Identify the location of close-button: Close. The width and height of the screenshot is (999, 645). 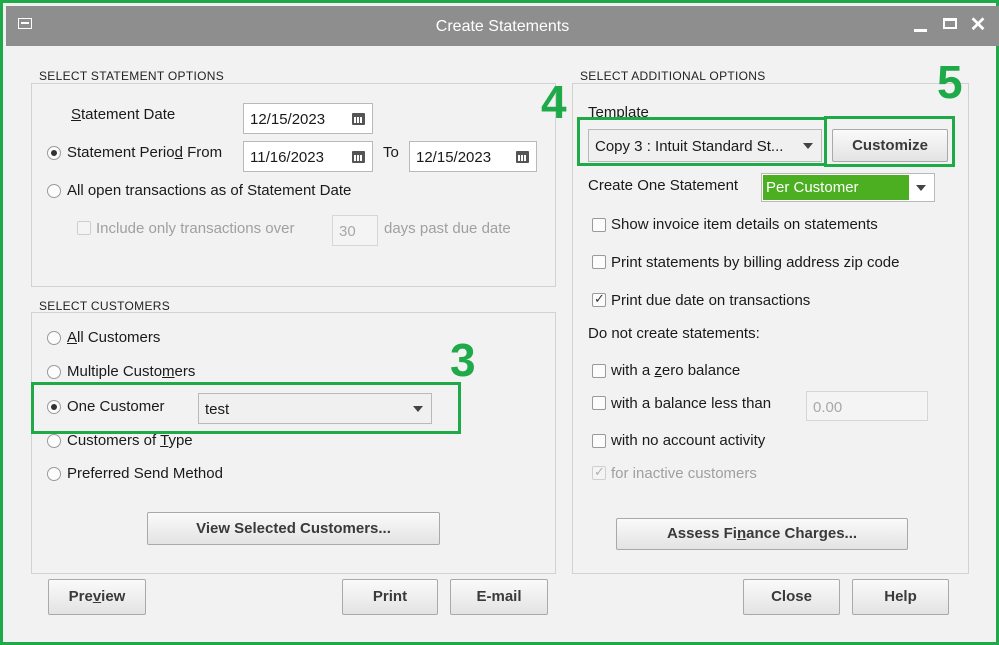
(791, 597).